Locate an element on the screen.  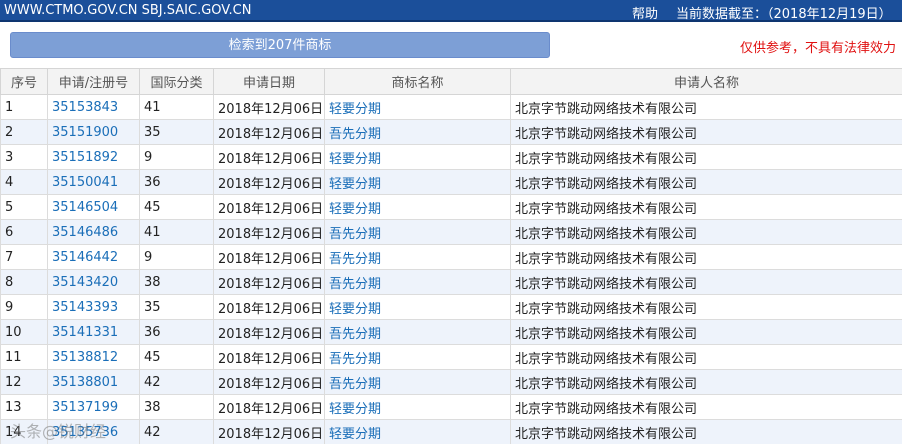
row-serial-no: 3 is located at coordinates (9, 157).